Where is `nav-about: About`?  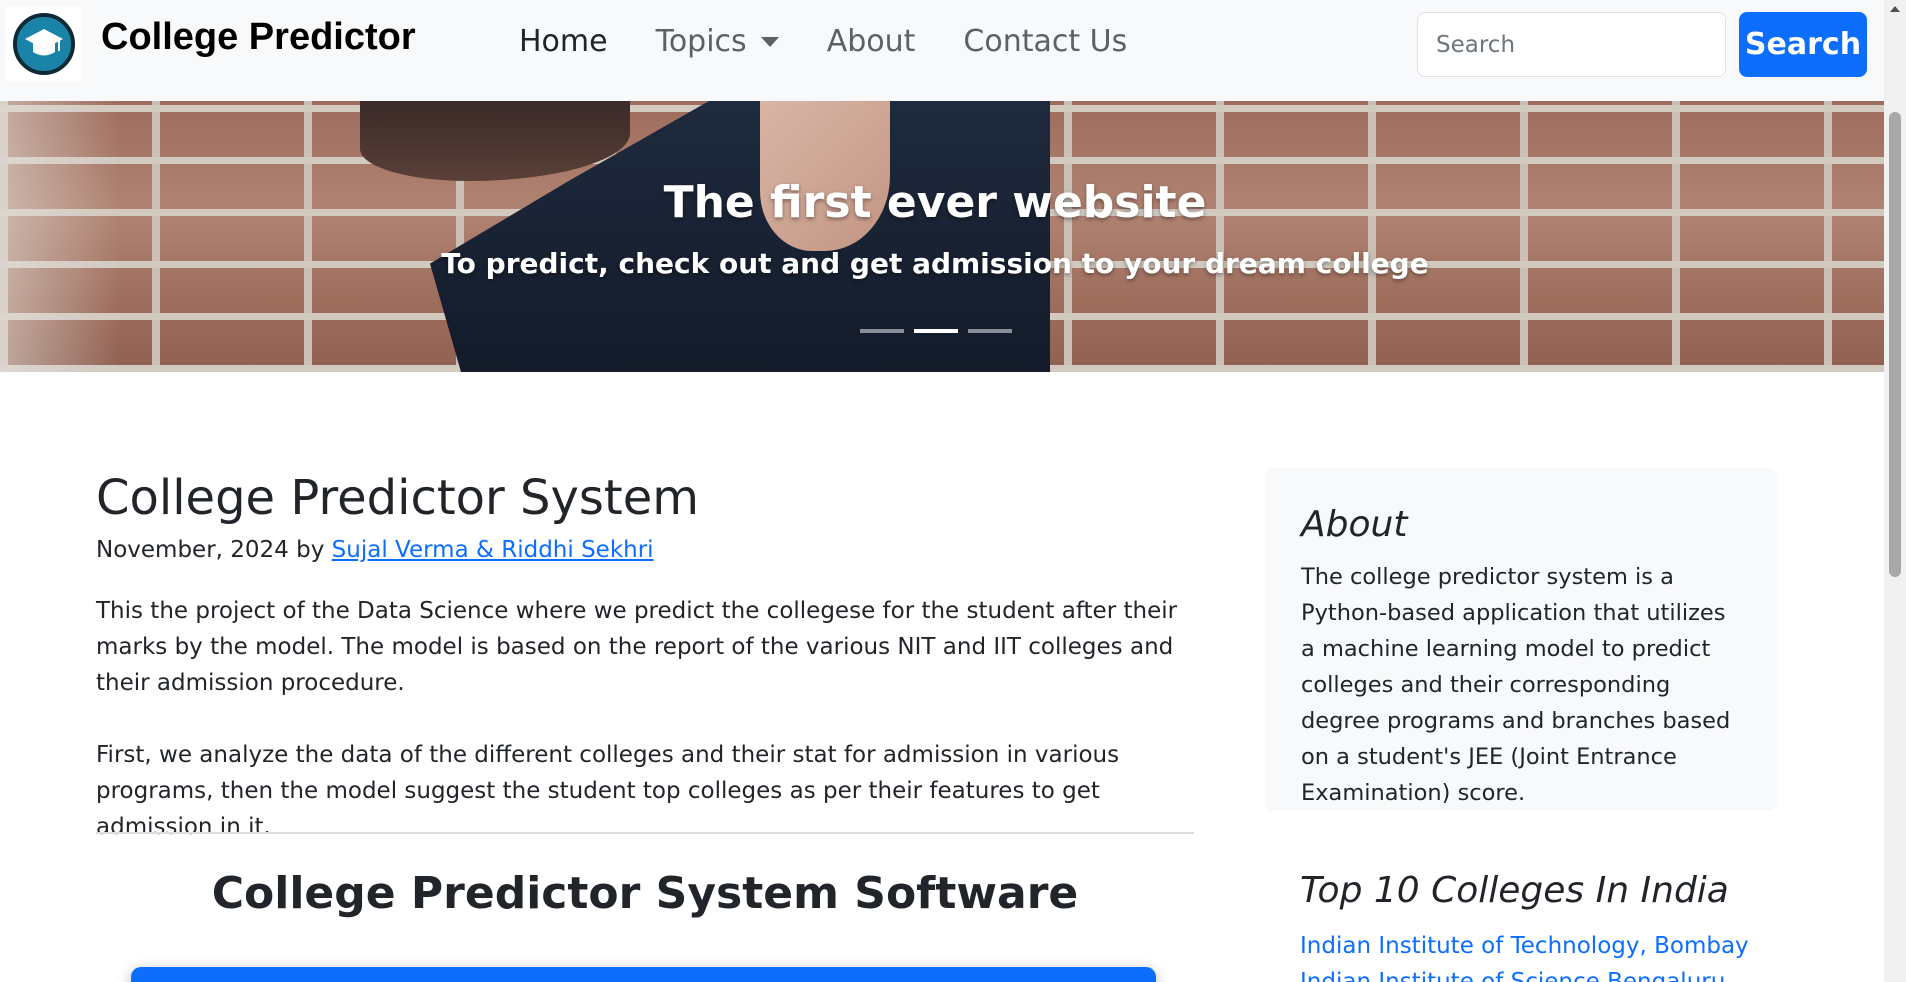
nav-about: About is located at coordinates (871, 41).